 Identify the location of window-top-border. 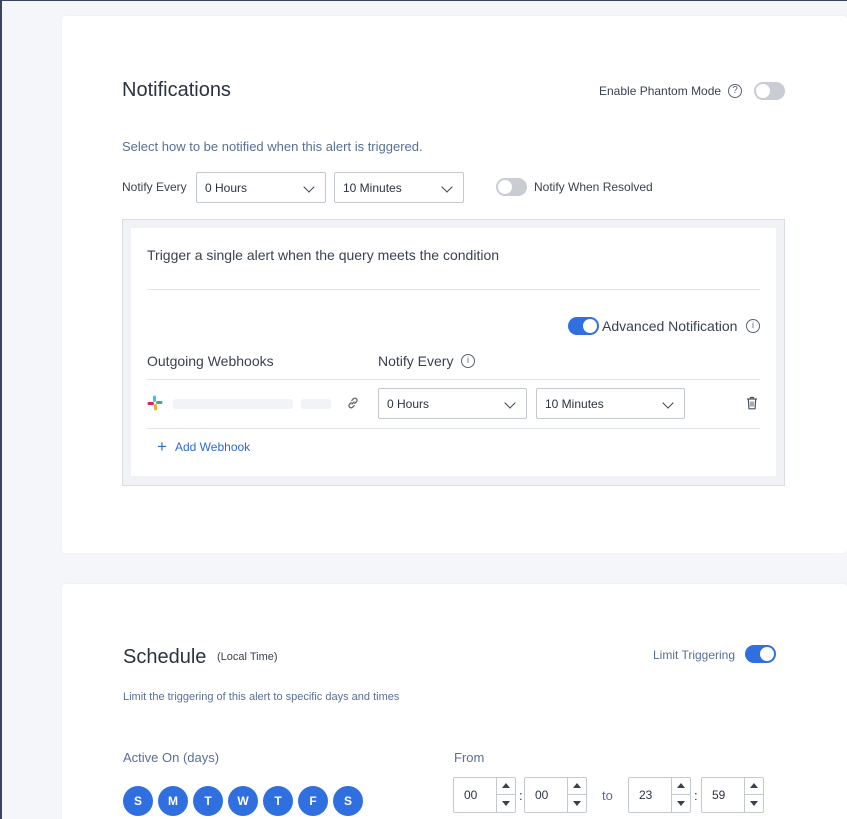
(423, 0).